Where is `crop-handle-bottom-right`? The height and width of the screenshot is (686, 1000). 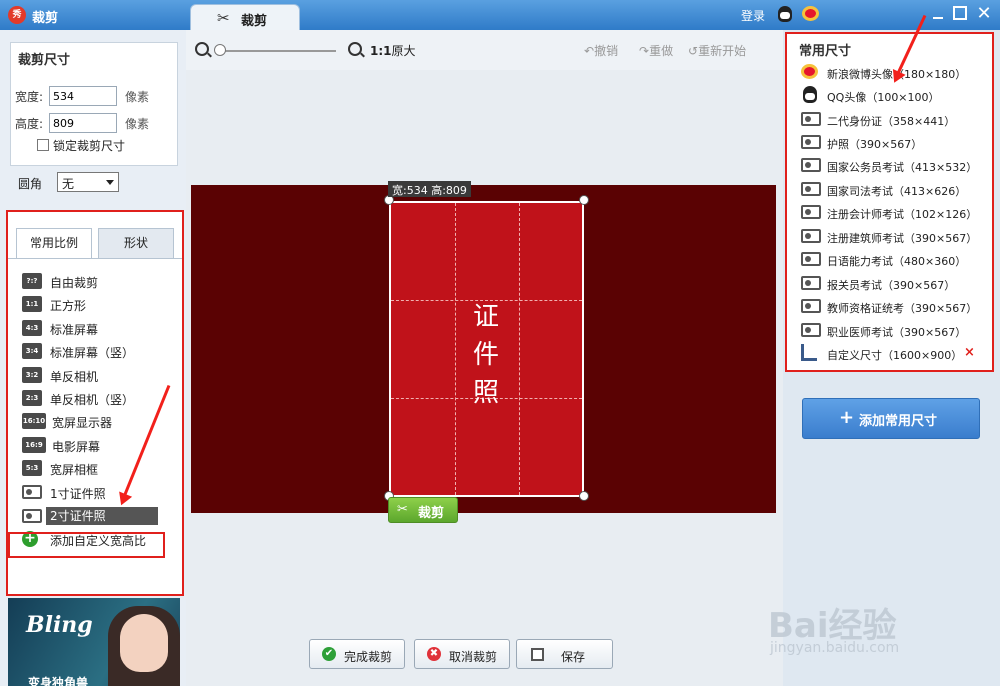 crop-handle-bottom-right is located at coordinates (584, 496).